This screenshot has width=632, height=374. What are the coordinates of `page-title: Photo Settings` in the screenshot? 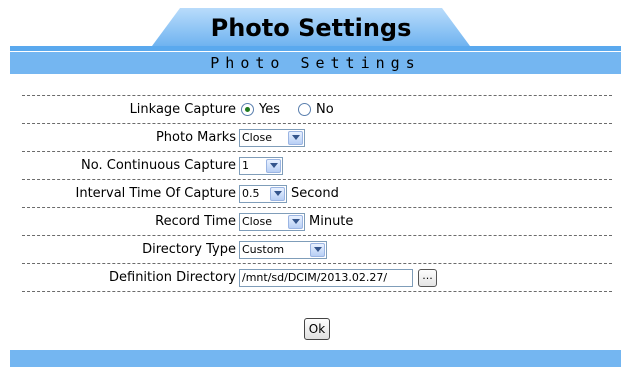 It's located at (311, 28).